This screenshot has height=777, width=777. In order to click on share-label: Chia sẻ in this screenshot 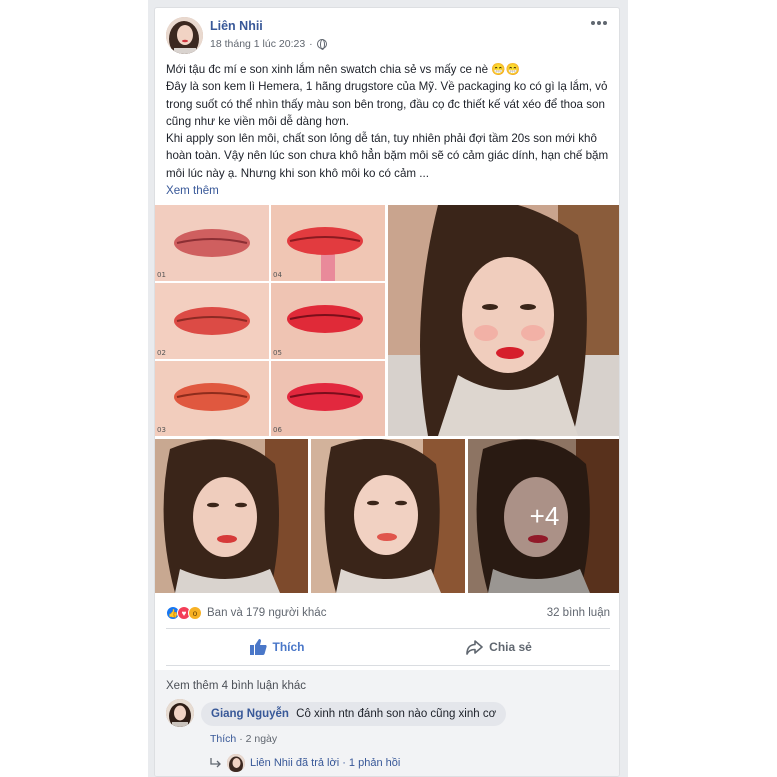, I will do `click(510, 647)`.